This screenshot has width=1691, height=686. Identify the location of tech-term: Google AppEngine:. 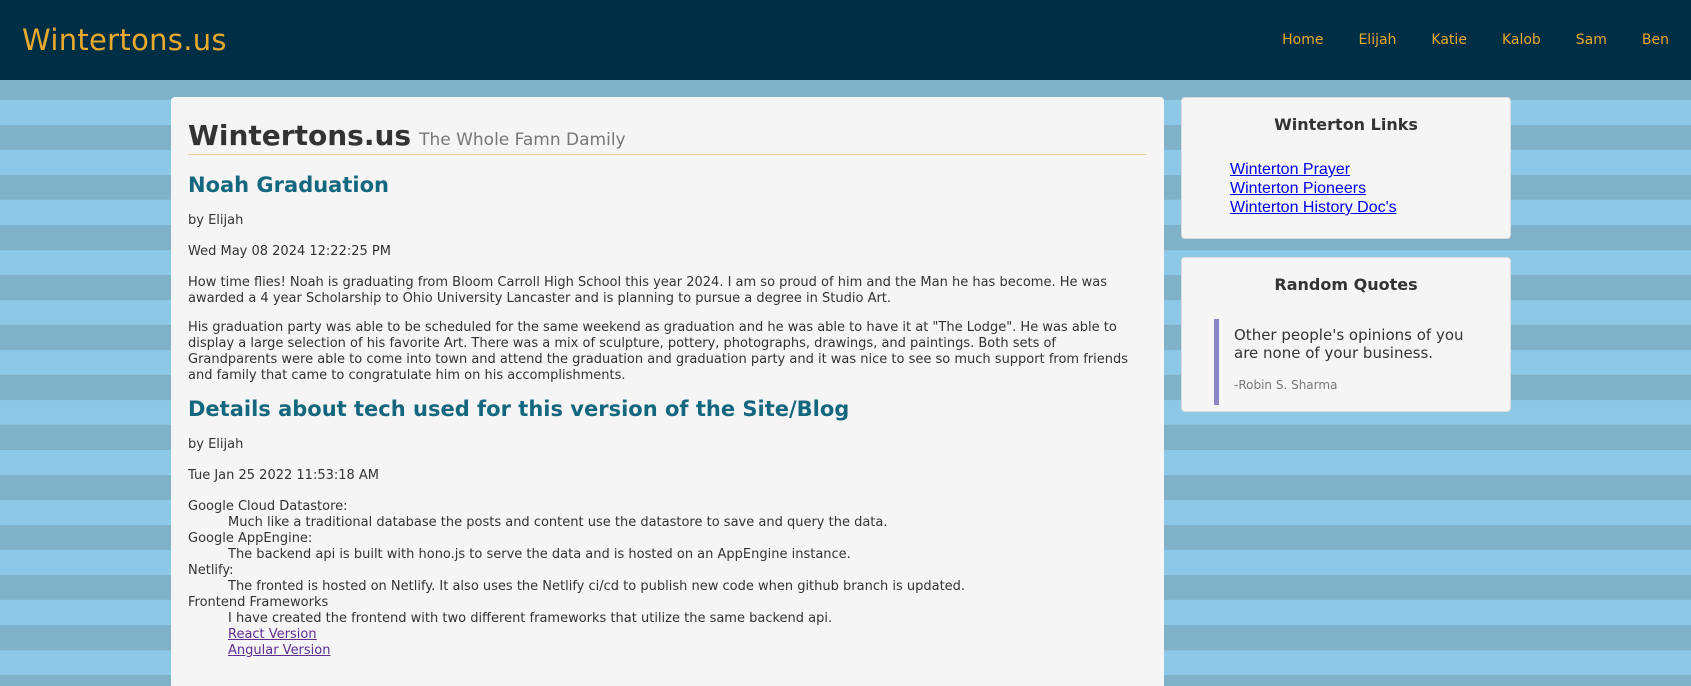
(250, 538).